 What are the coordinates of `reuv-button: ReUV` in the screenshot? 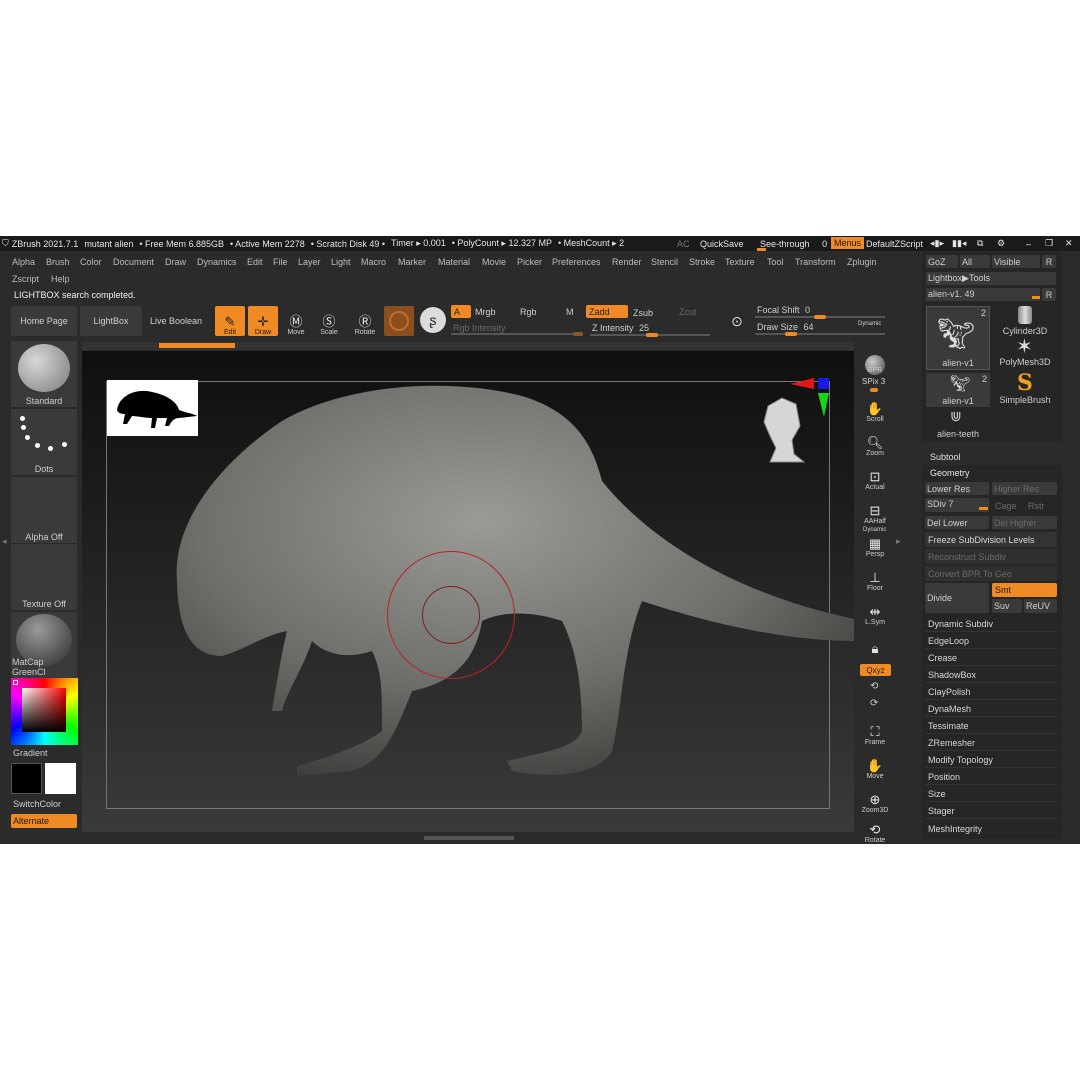 It's located at (1040, 606).